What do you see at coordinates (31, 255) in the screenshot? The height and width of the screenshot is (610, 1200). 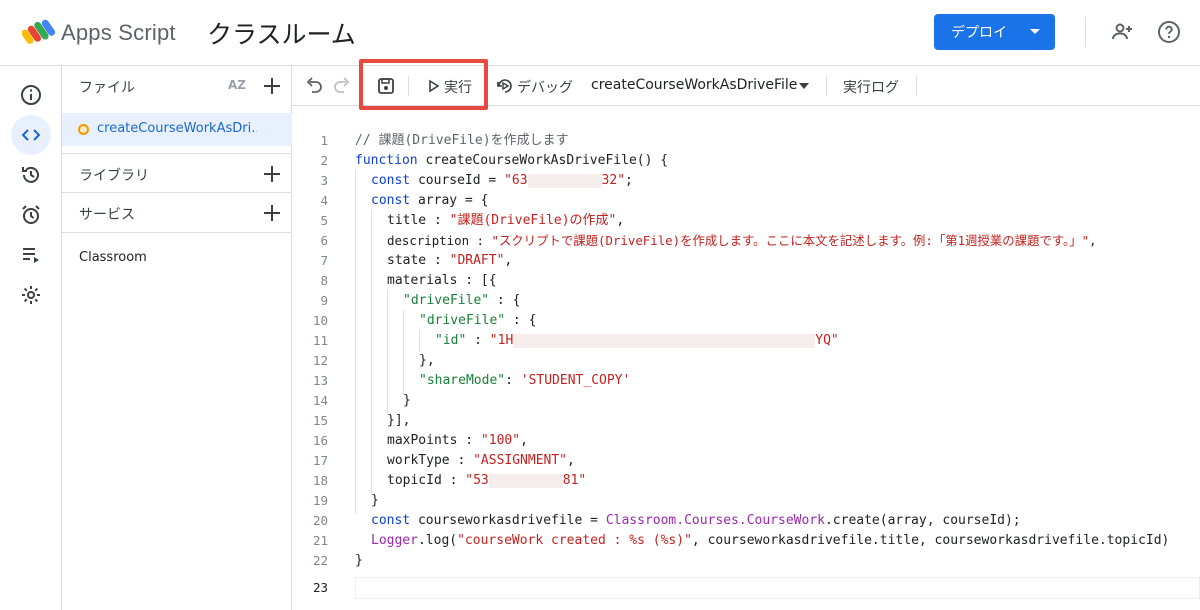 I see `executions-icon` at bounding box center [31, 255].